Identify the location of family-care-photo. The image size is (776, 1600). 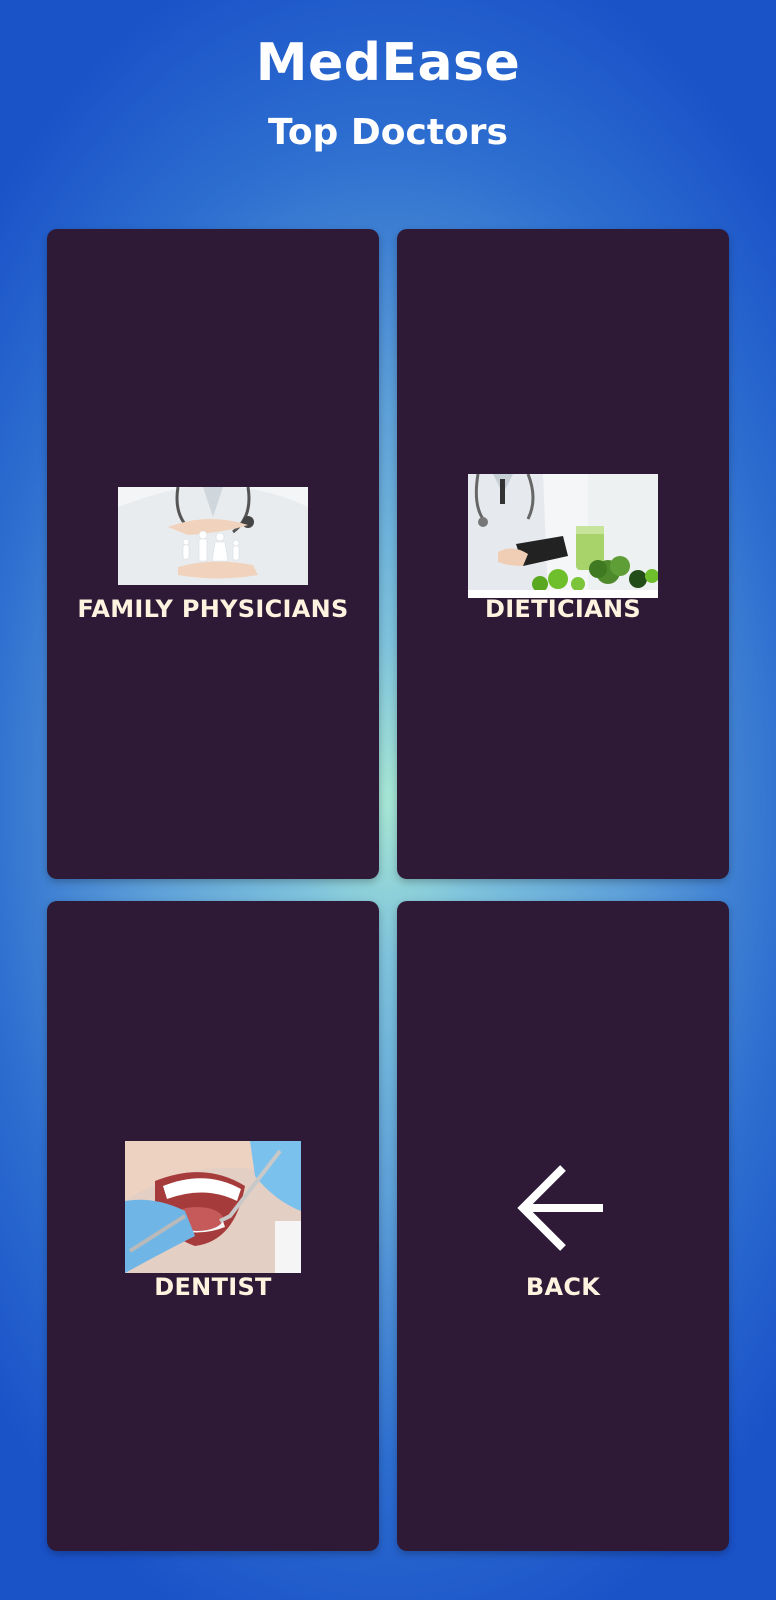
(213, 536).